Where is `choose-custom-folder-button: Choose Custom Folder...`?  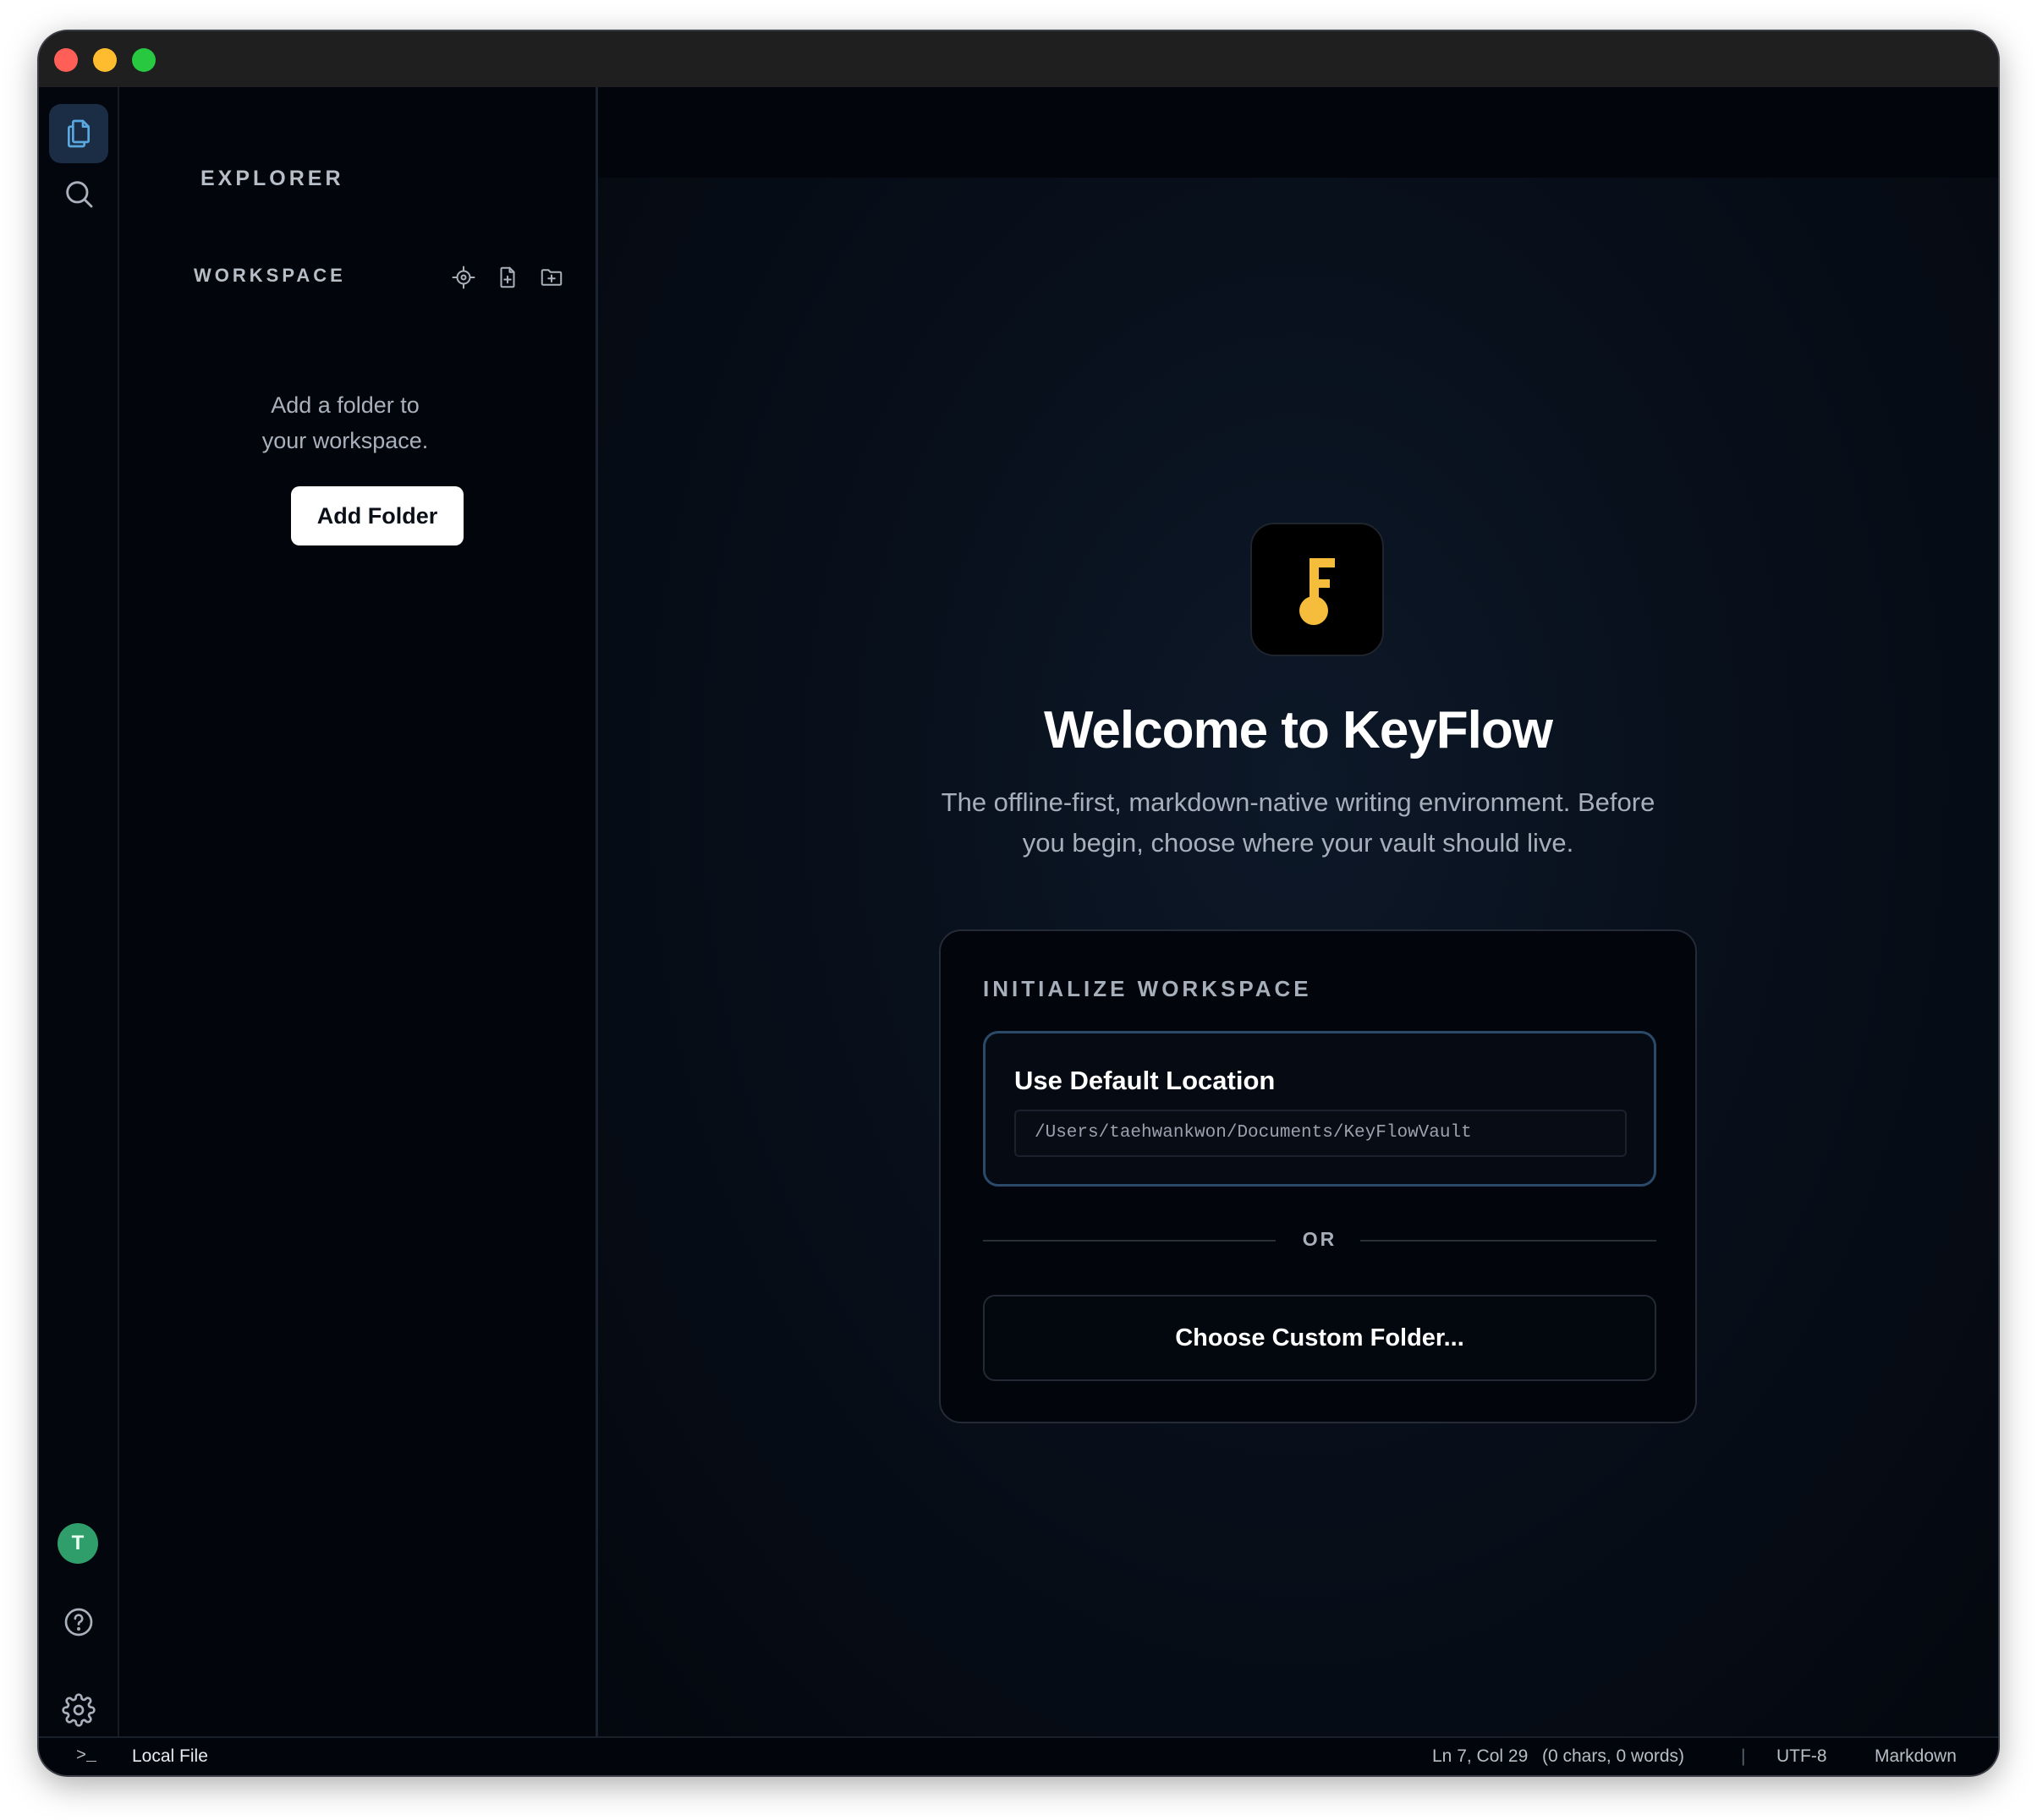 choose-custom-folder-button: Choose Custom Folder... is located at coordinates (1319, 1338).